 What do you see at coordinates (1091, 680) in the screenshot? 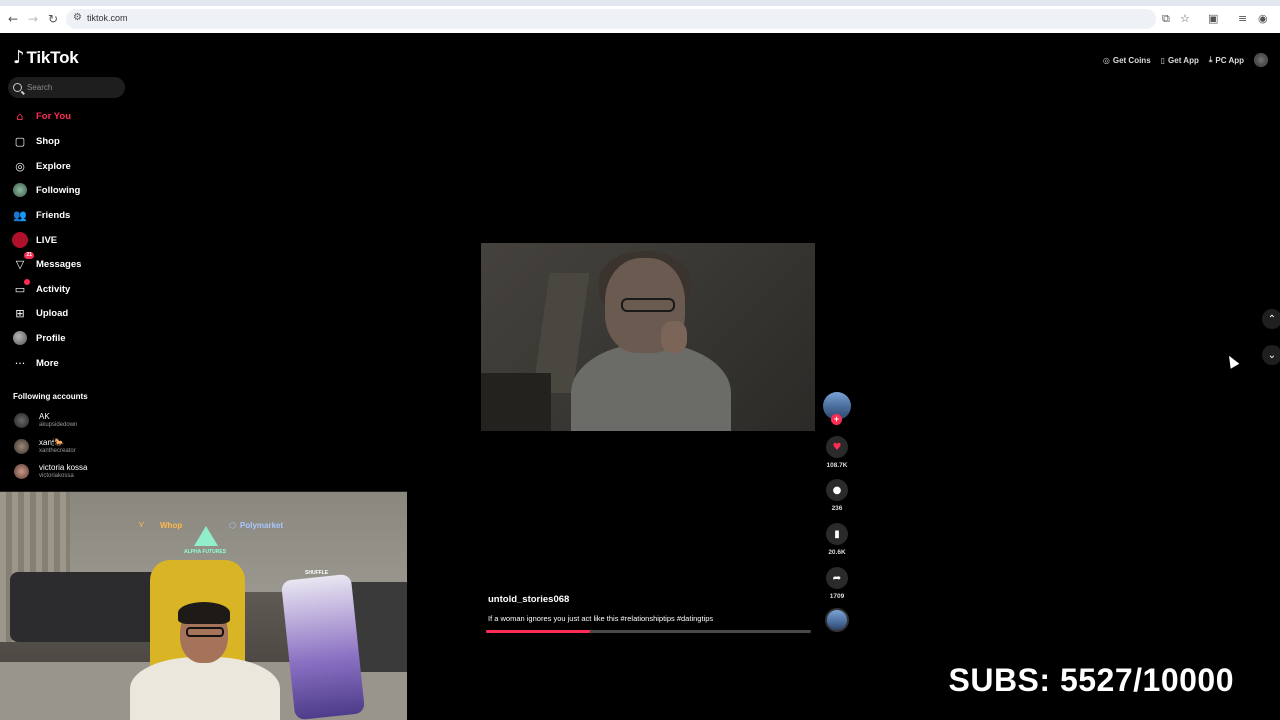
I see `subs-counter: SUBS: 5527/10000` at bounding box center [1091, 680].